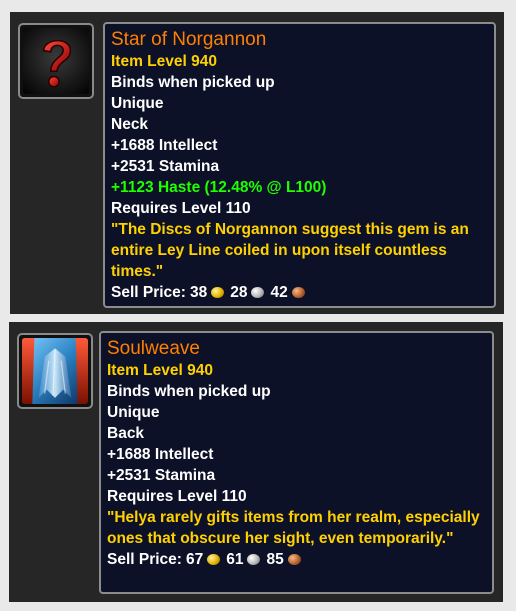  Describe the element at coordinates (239, 292) in the screenshot. I see `silver-amount: 28` at that location.